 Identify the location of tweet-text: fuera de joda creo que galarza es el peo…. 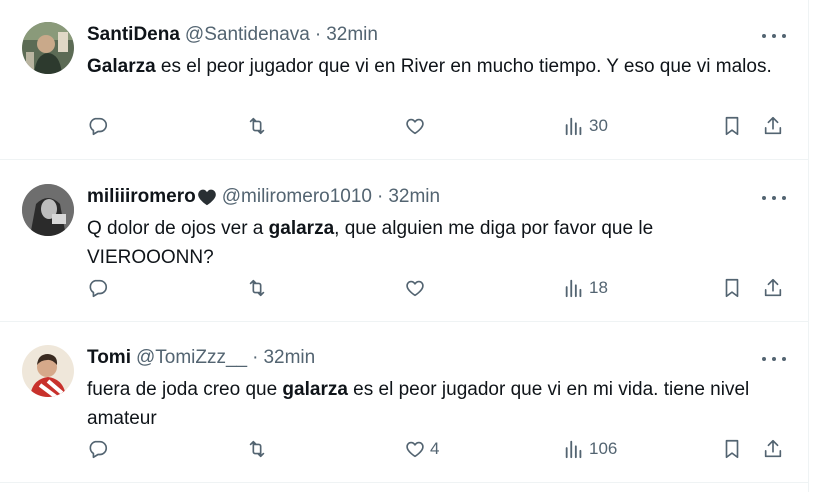
(432, 404).